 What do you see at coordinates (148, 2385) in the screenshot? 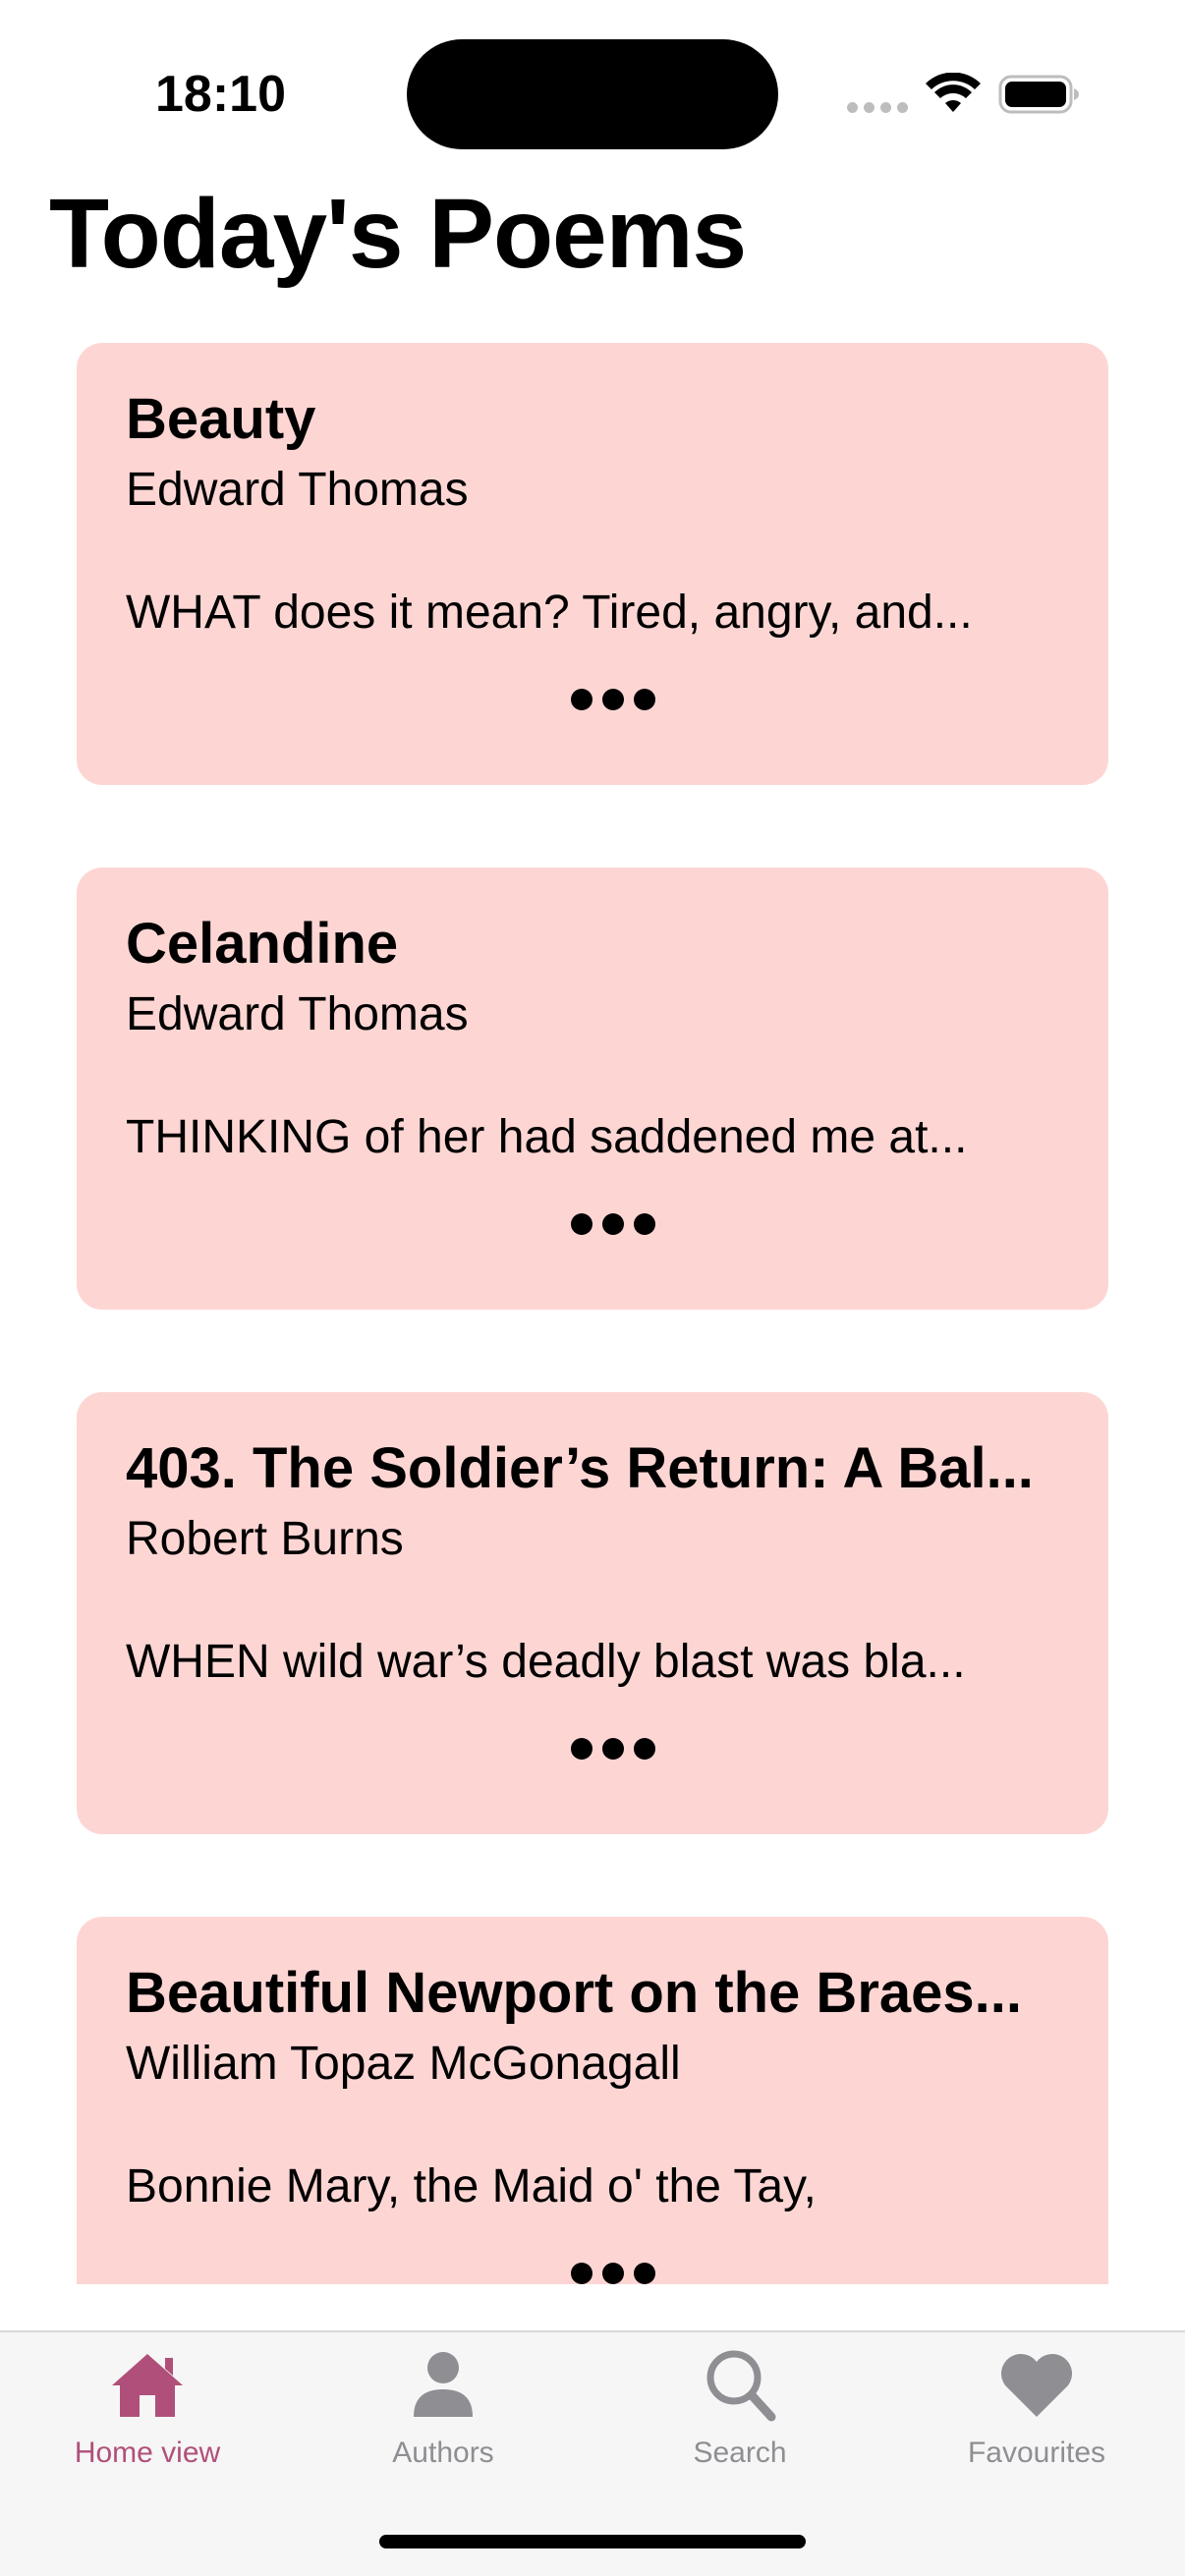
I see `house-icon` at bounding box center [148, 2385].